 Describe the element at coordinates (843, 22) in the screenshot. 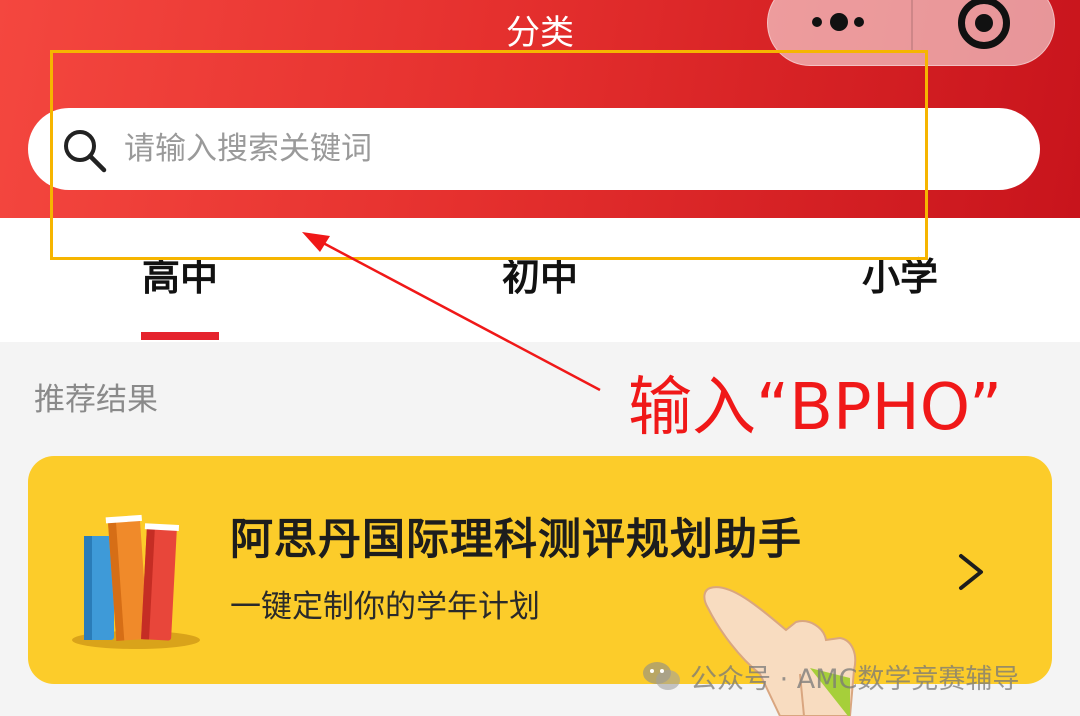

I see `more-dots-icon` at that location.